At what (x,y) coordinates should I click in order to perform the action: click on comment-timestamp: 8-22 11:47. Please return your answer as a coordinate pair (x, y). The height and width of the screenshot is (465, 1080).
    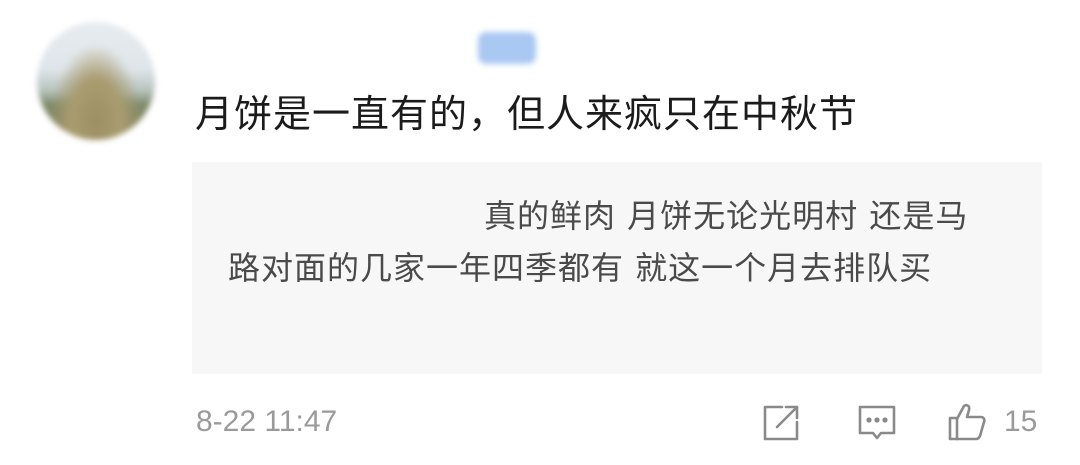
    Looking at the image, I should click on (267, 421).